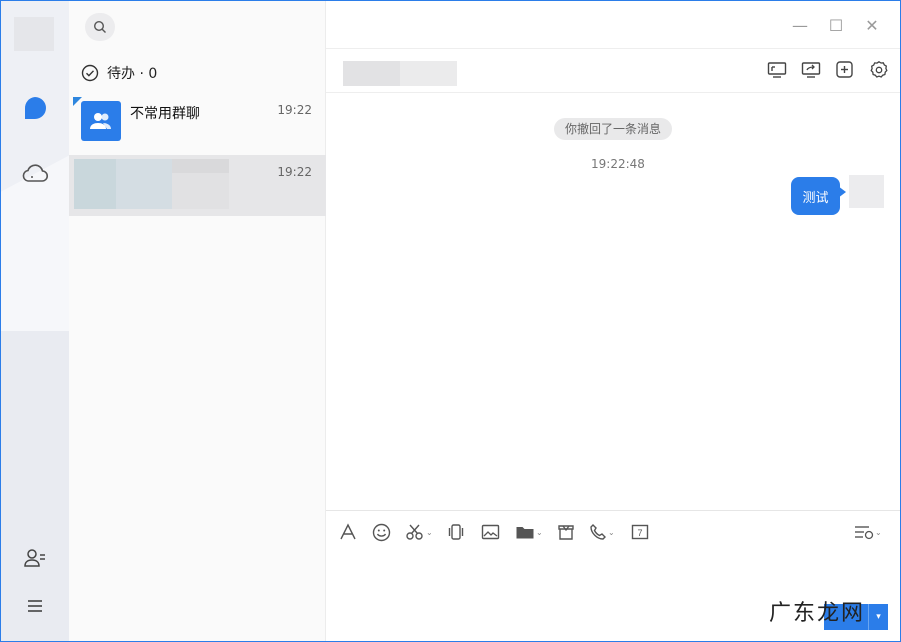 This screenshot has height=642, width=901. I want to click on my-avatar, so click(866, 191).